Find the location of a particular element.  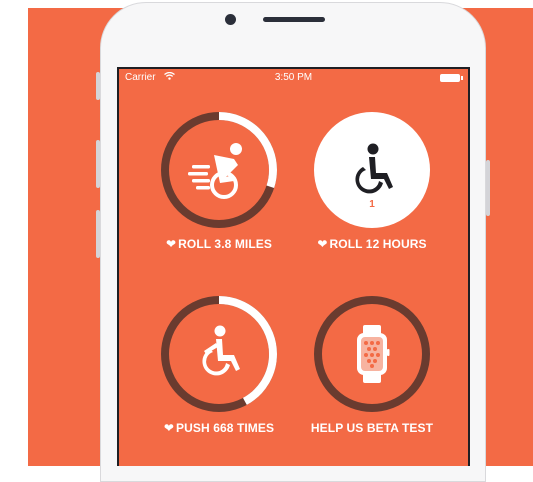

goal-label: ❤ ROLL 3.8 MILES is located at coordinates (219, 244).